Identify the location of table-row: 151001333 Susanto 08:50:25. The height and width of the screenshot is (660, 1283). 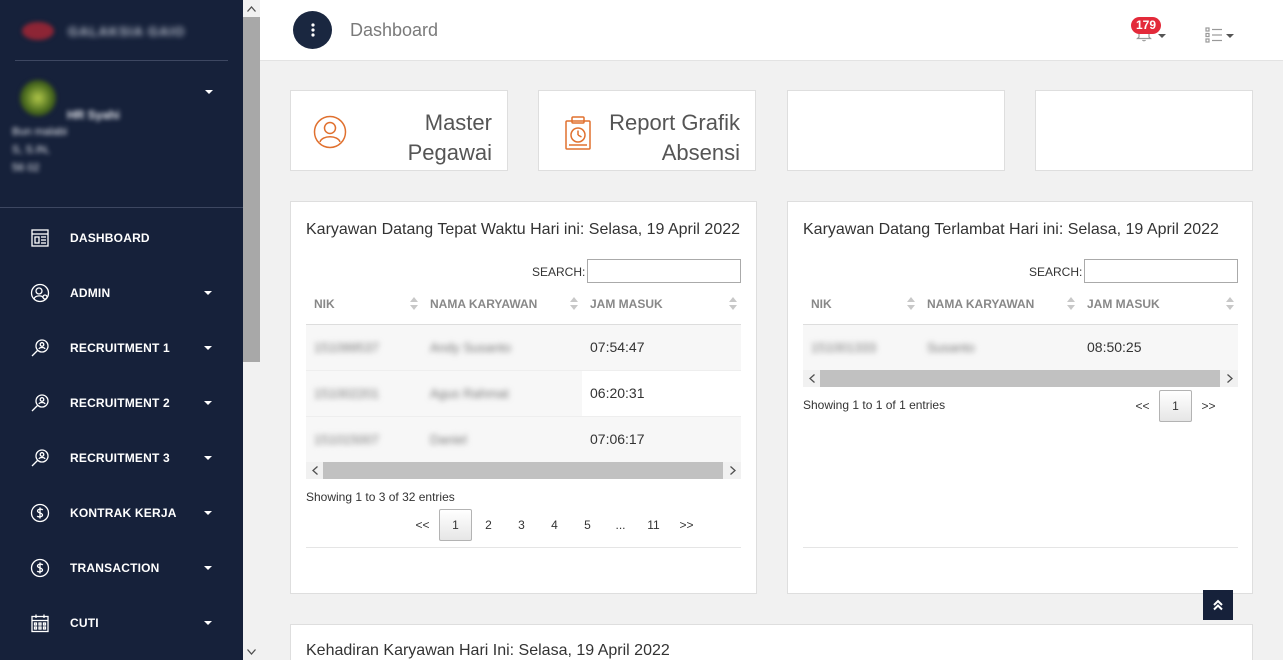
(1020, 347).